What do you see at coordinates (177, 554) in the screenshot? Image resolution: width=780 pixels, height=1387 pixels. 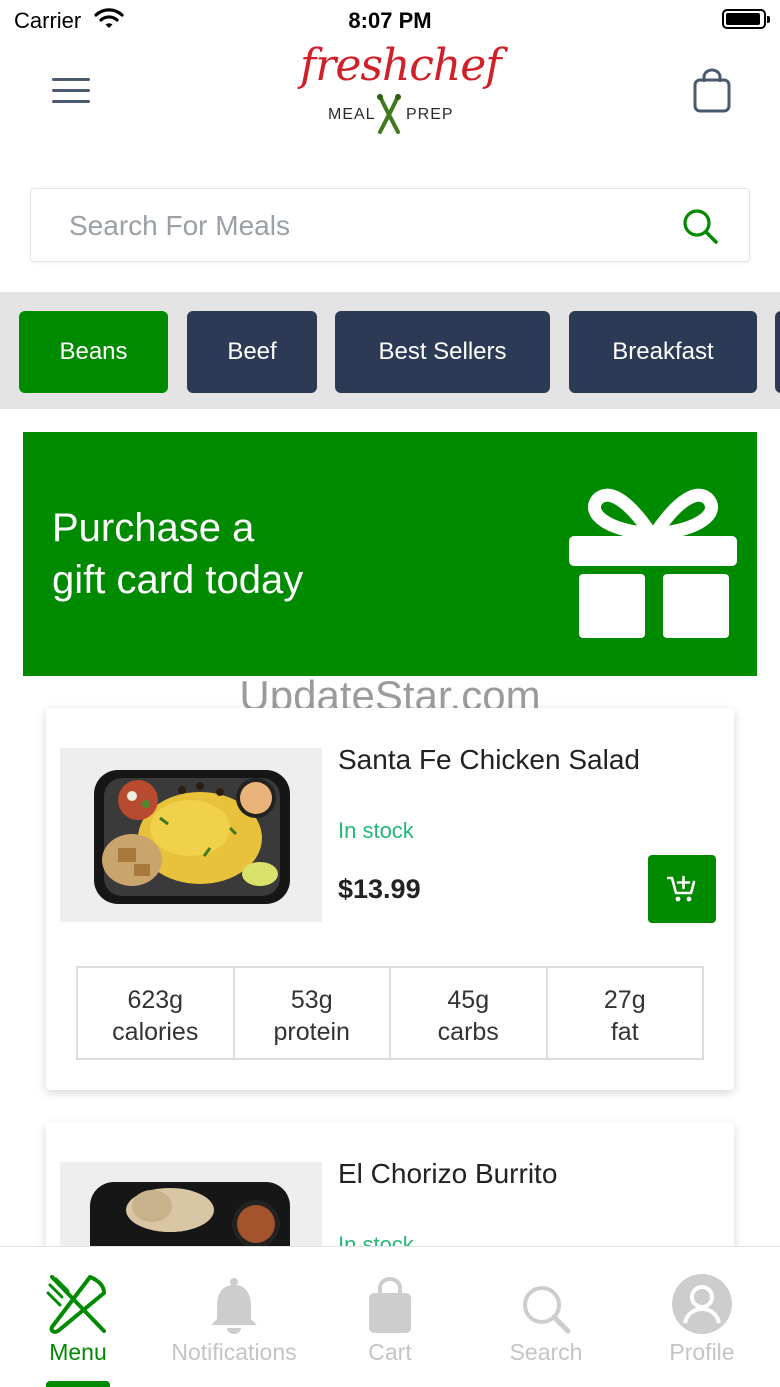 I see `gift-card-text: Purchase a gift card today` at bounding box center [177, 554].